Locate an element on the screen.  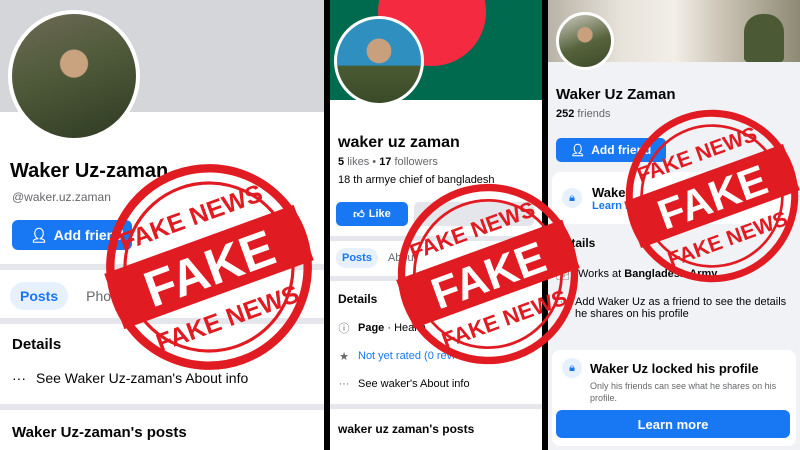
briefcase-icon: 💼︎ is located at coordinates (563, 275).